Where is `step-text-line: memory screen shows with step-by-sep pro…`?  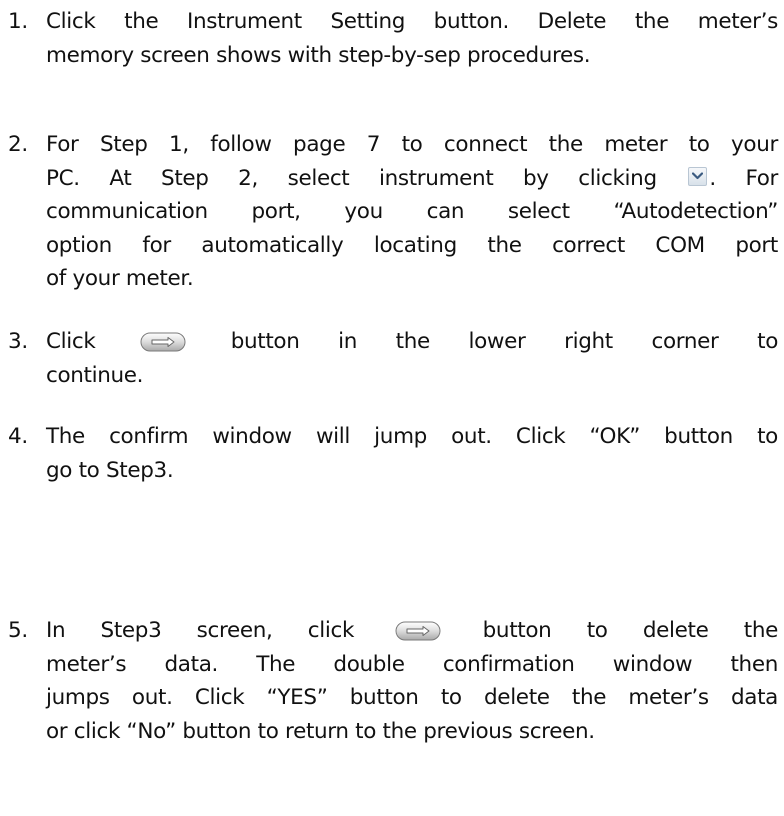 step-text-line: memory screen shows with step-by-sep pro… is located at coordinates (318, 55).